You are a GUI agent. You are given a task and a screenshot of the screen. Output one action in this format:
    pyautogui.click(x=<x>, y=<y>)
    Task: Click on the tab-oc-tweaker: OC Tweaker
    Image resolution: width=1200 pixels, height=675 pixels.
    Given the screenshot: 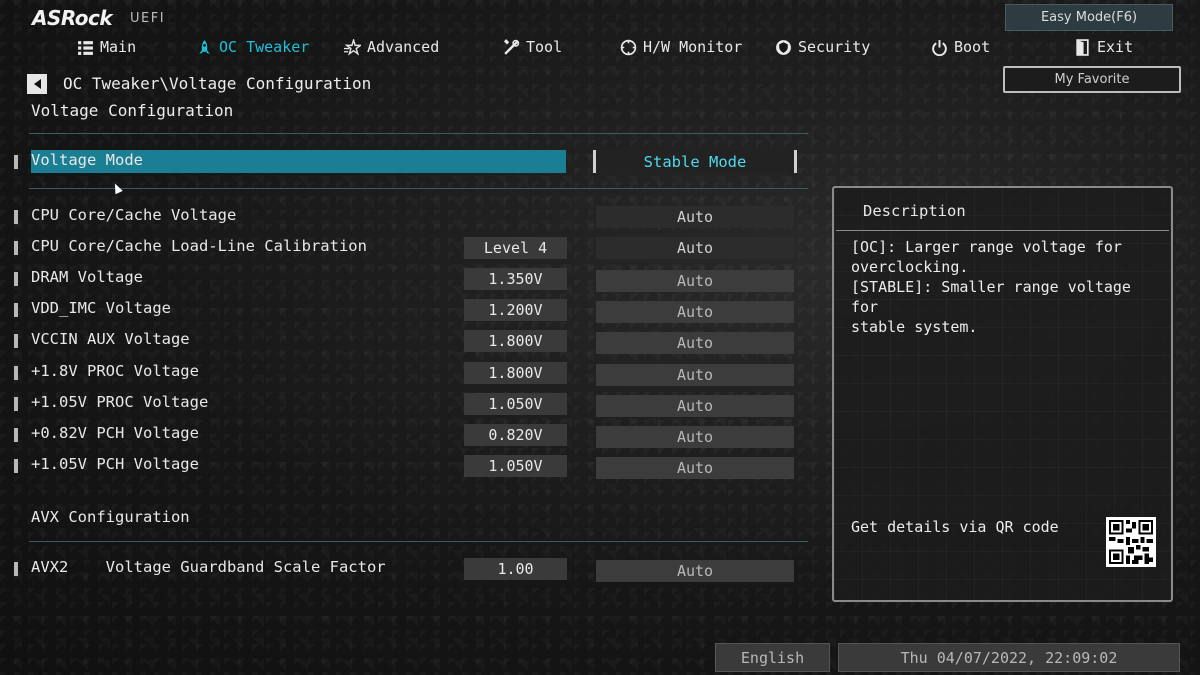 What is the action you would take?
    pyautogui.click(x=252, y=47)
    